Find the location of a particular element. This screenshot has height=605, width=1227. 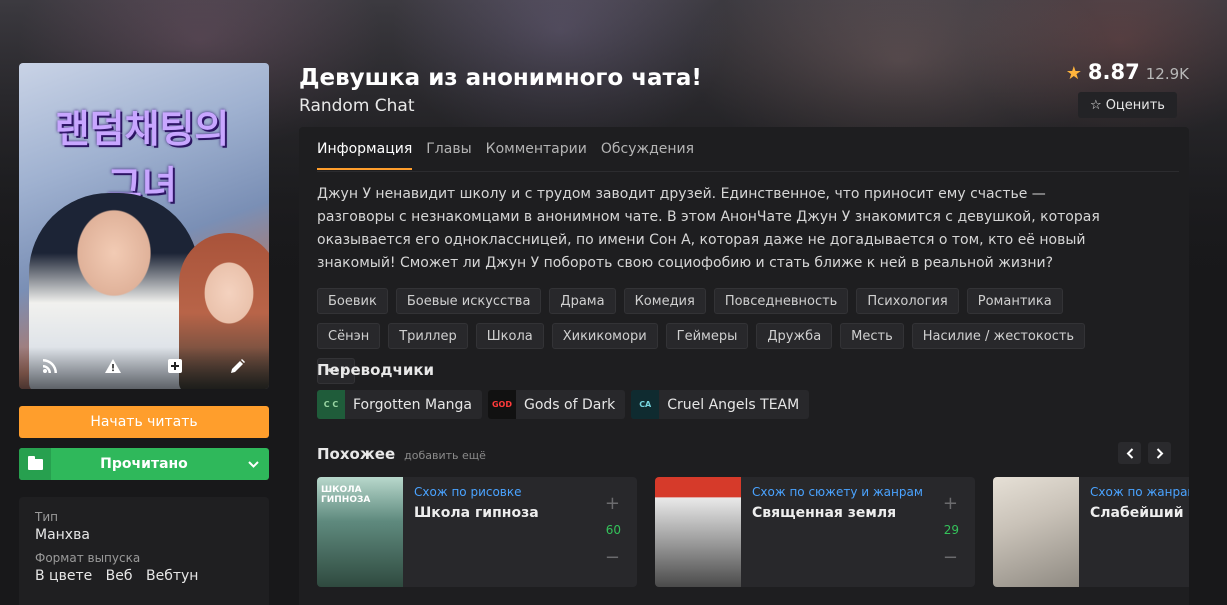

tag-gamers: Геймеры is located at coordinates (707, 336).